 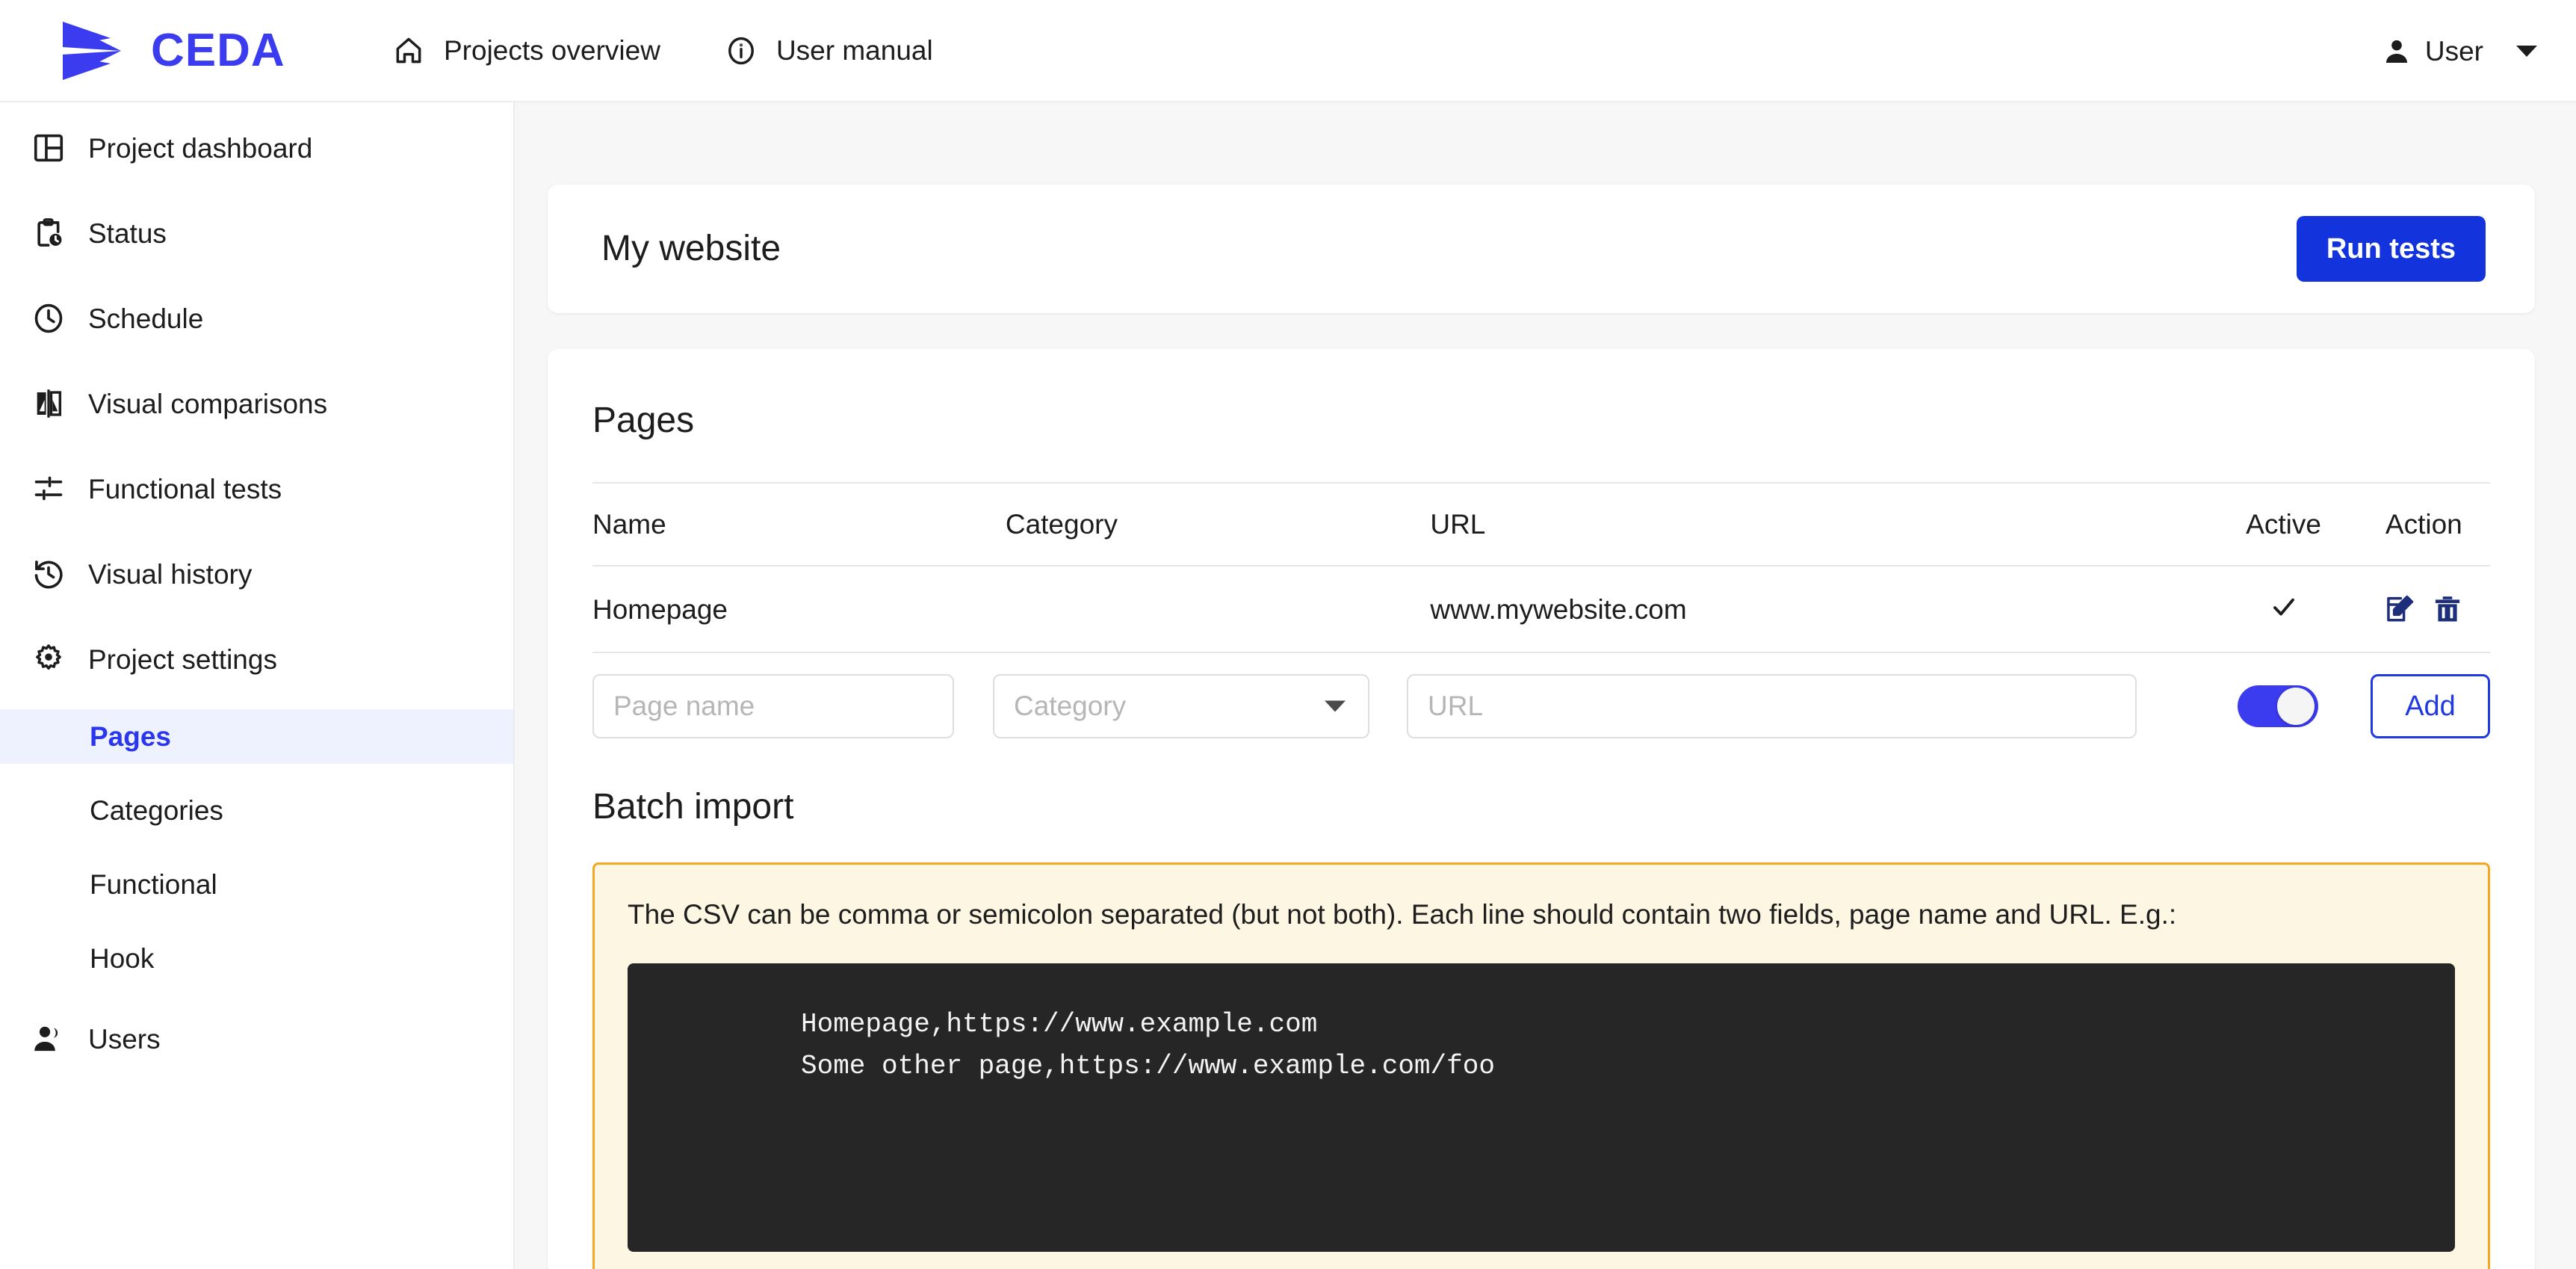 I want to click on compare-split-icon, so click(x=49, y=403).